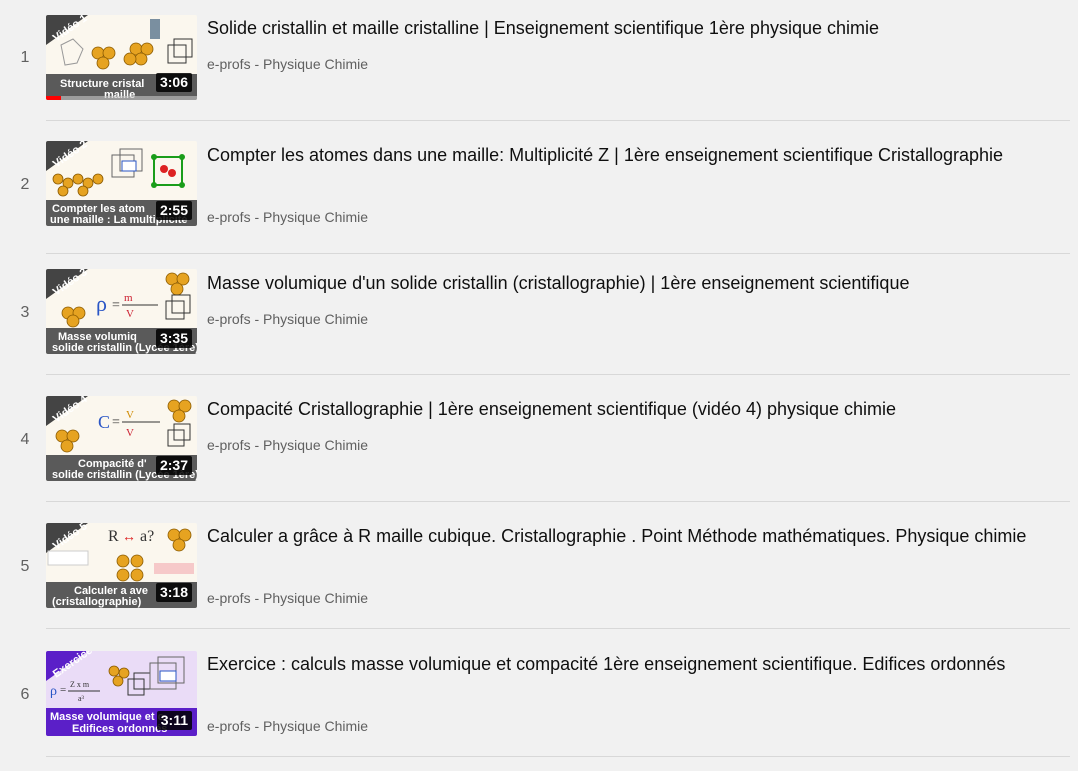  What do you see at coordinates (81, 698) in the screenshot?
I see `svg-text: a³` at bounding box center [81, 698].